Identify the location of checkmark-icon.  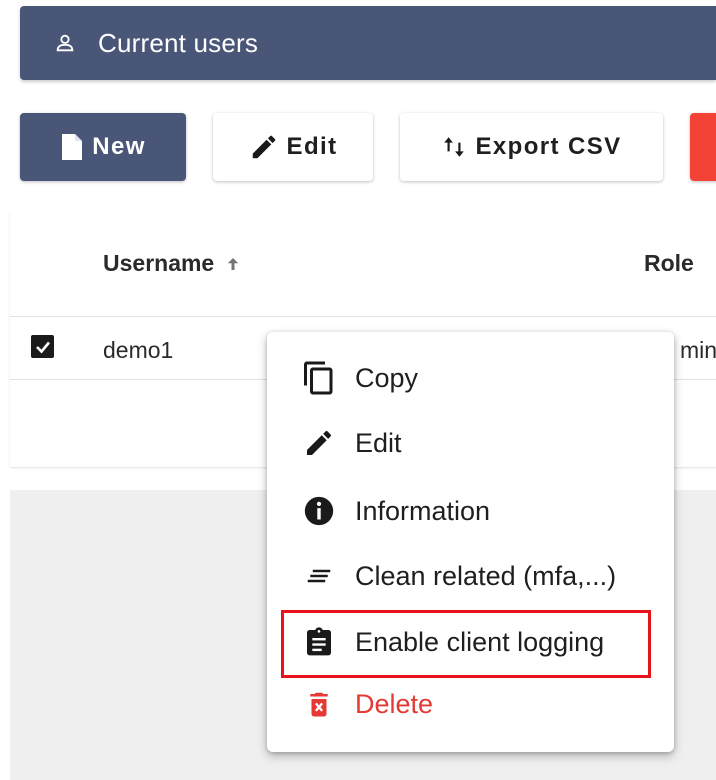
(43, 347).